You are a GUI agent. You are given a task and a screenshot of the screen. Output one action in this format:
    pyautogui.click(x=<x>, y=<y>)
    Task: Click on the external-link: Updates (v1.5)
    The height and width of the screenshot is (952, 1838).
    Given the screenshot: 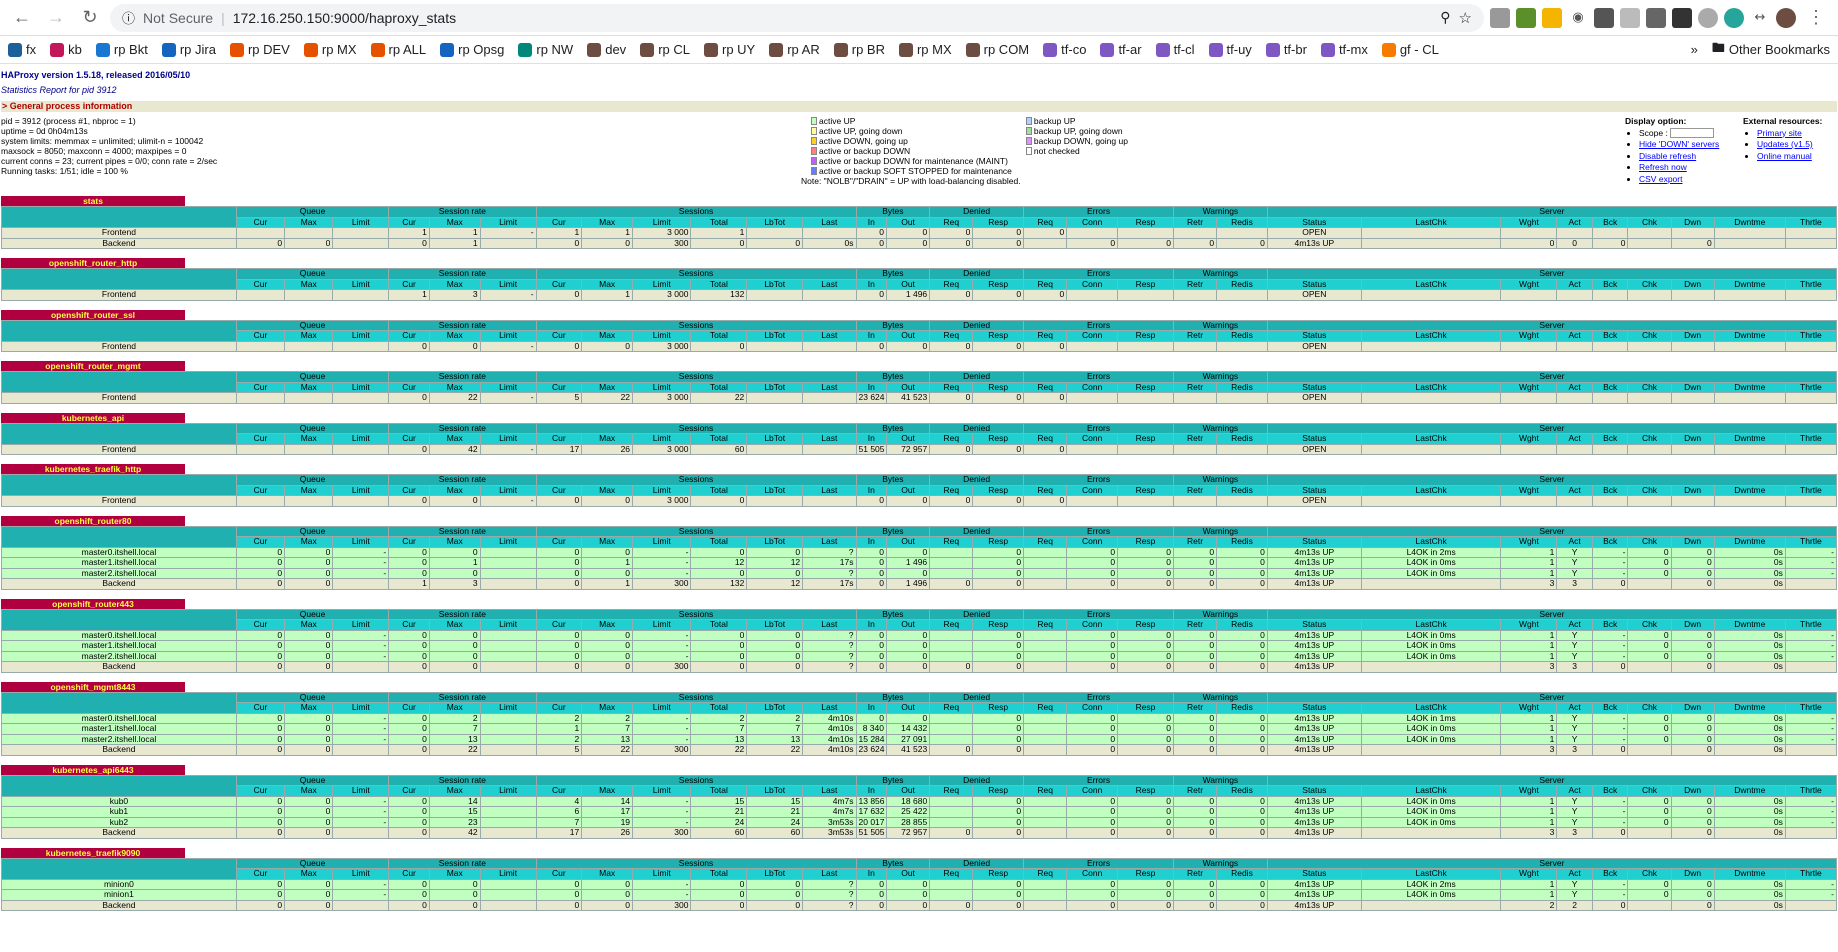 What is the action you would take?
    pyautogui.click(x=1785, y=144)
    